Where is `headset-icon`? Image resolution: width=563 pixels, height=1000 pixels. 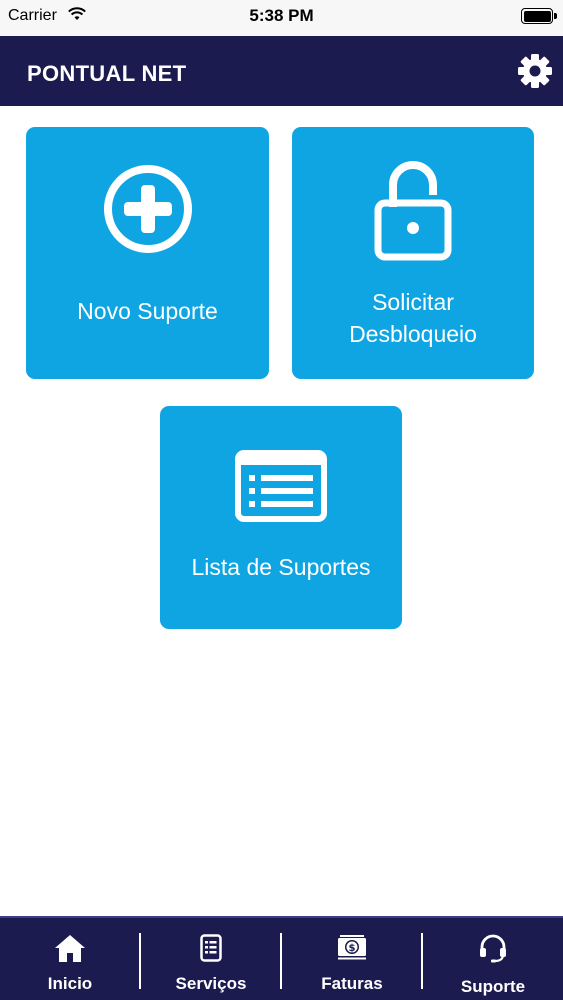 headset-icon is located at coordinates (493, 949).